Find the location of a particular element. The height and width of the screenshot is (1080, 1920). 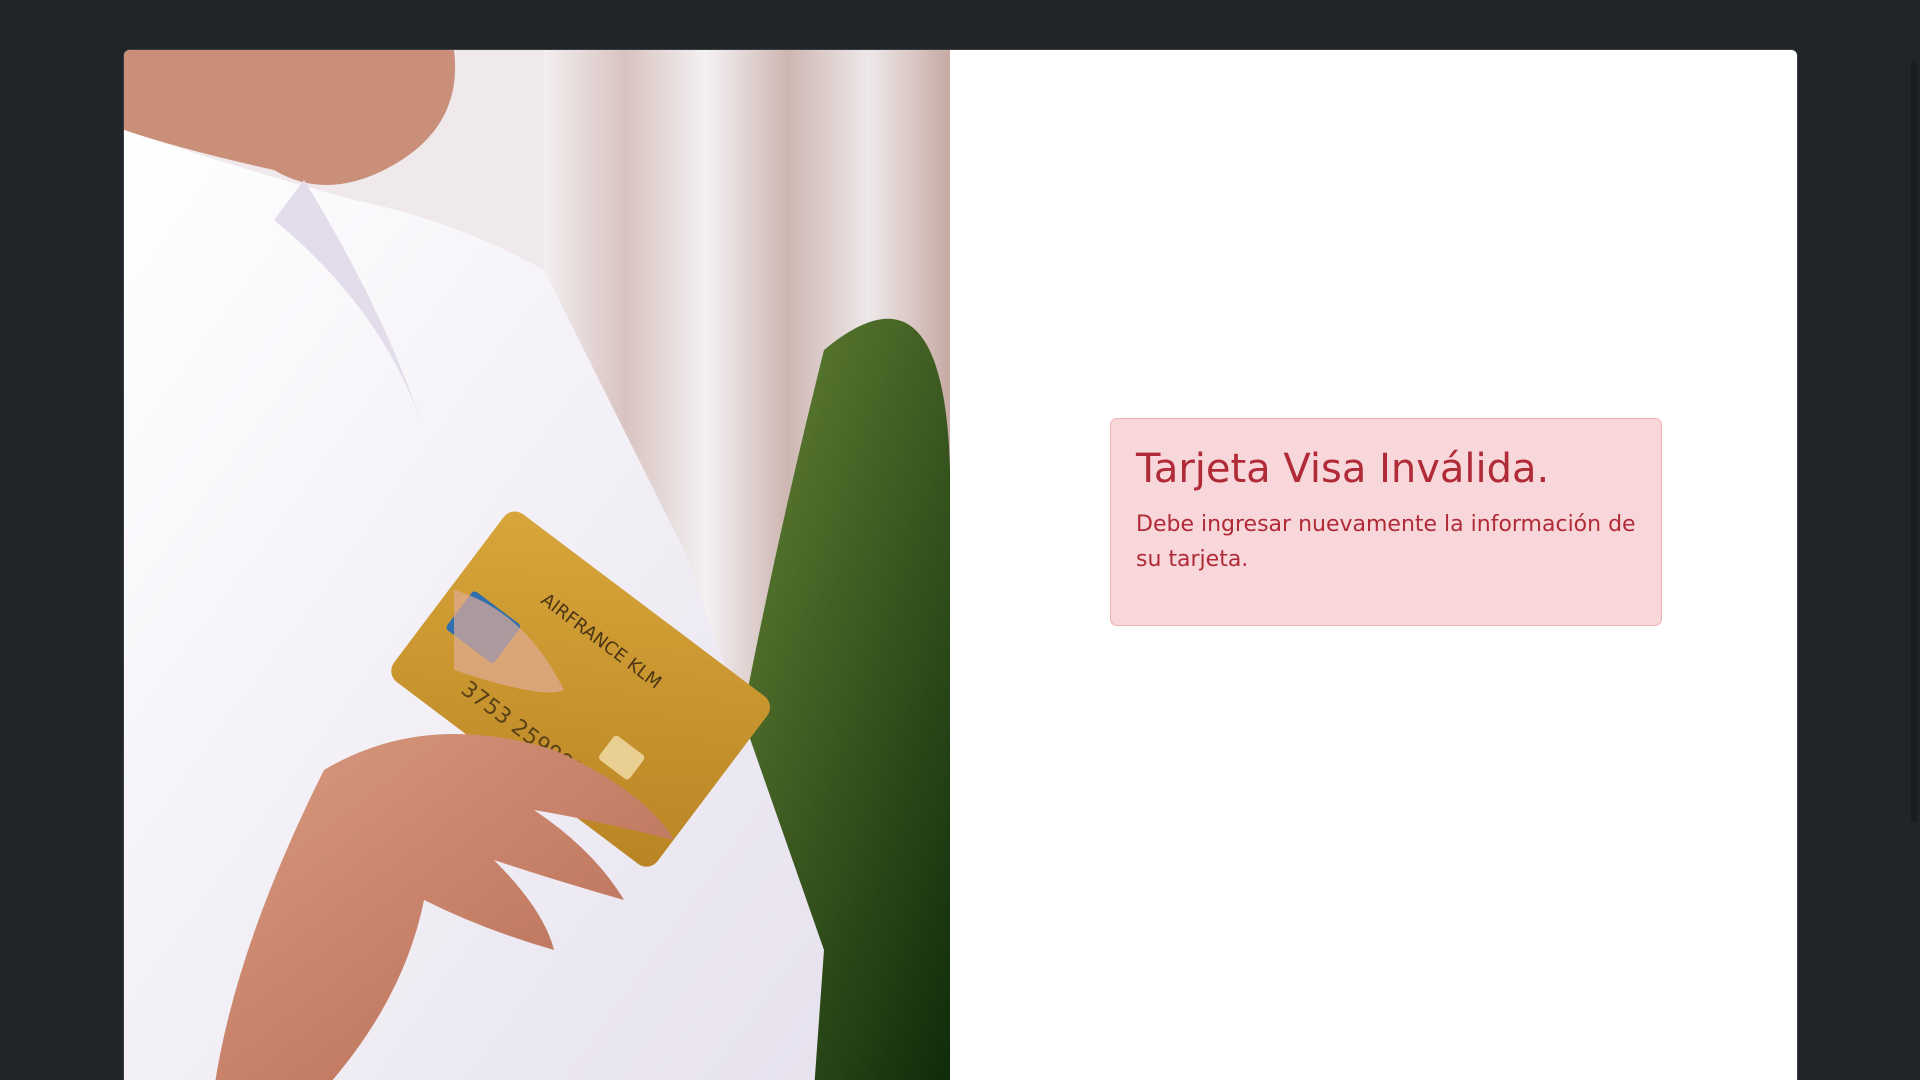

alert-heading: Tarjeta Visa Inválida. is located at coordinates (1343, 469).